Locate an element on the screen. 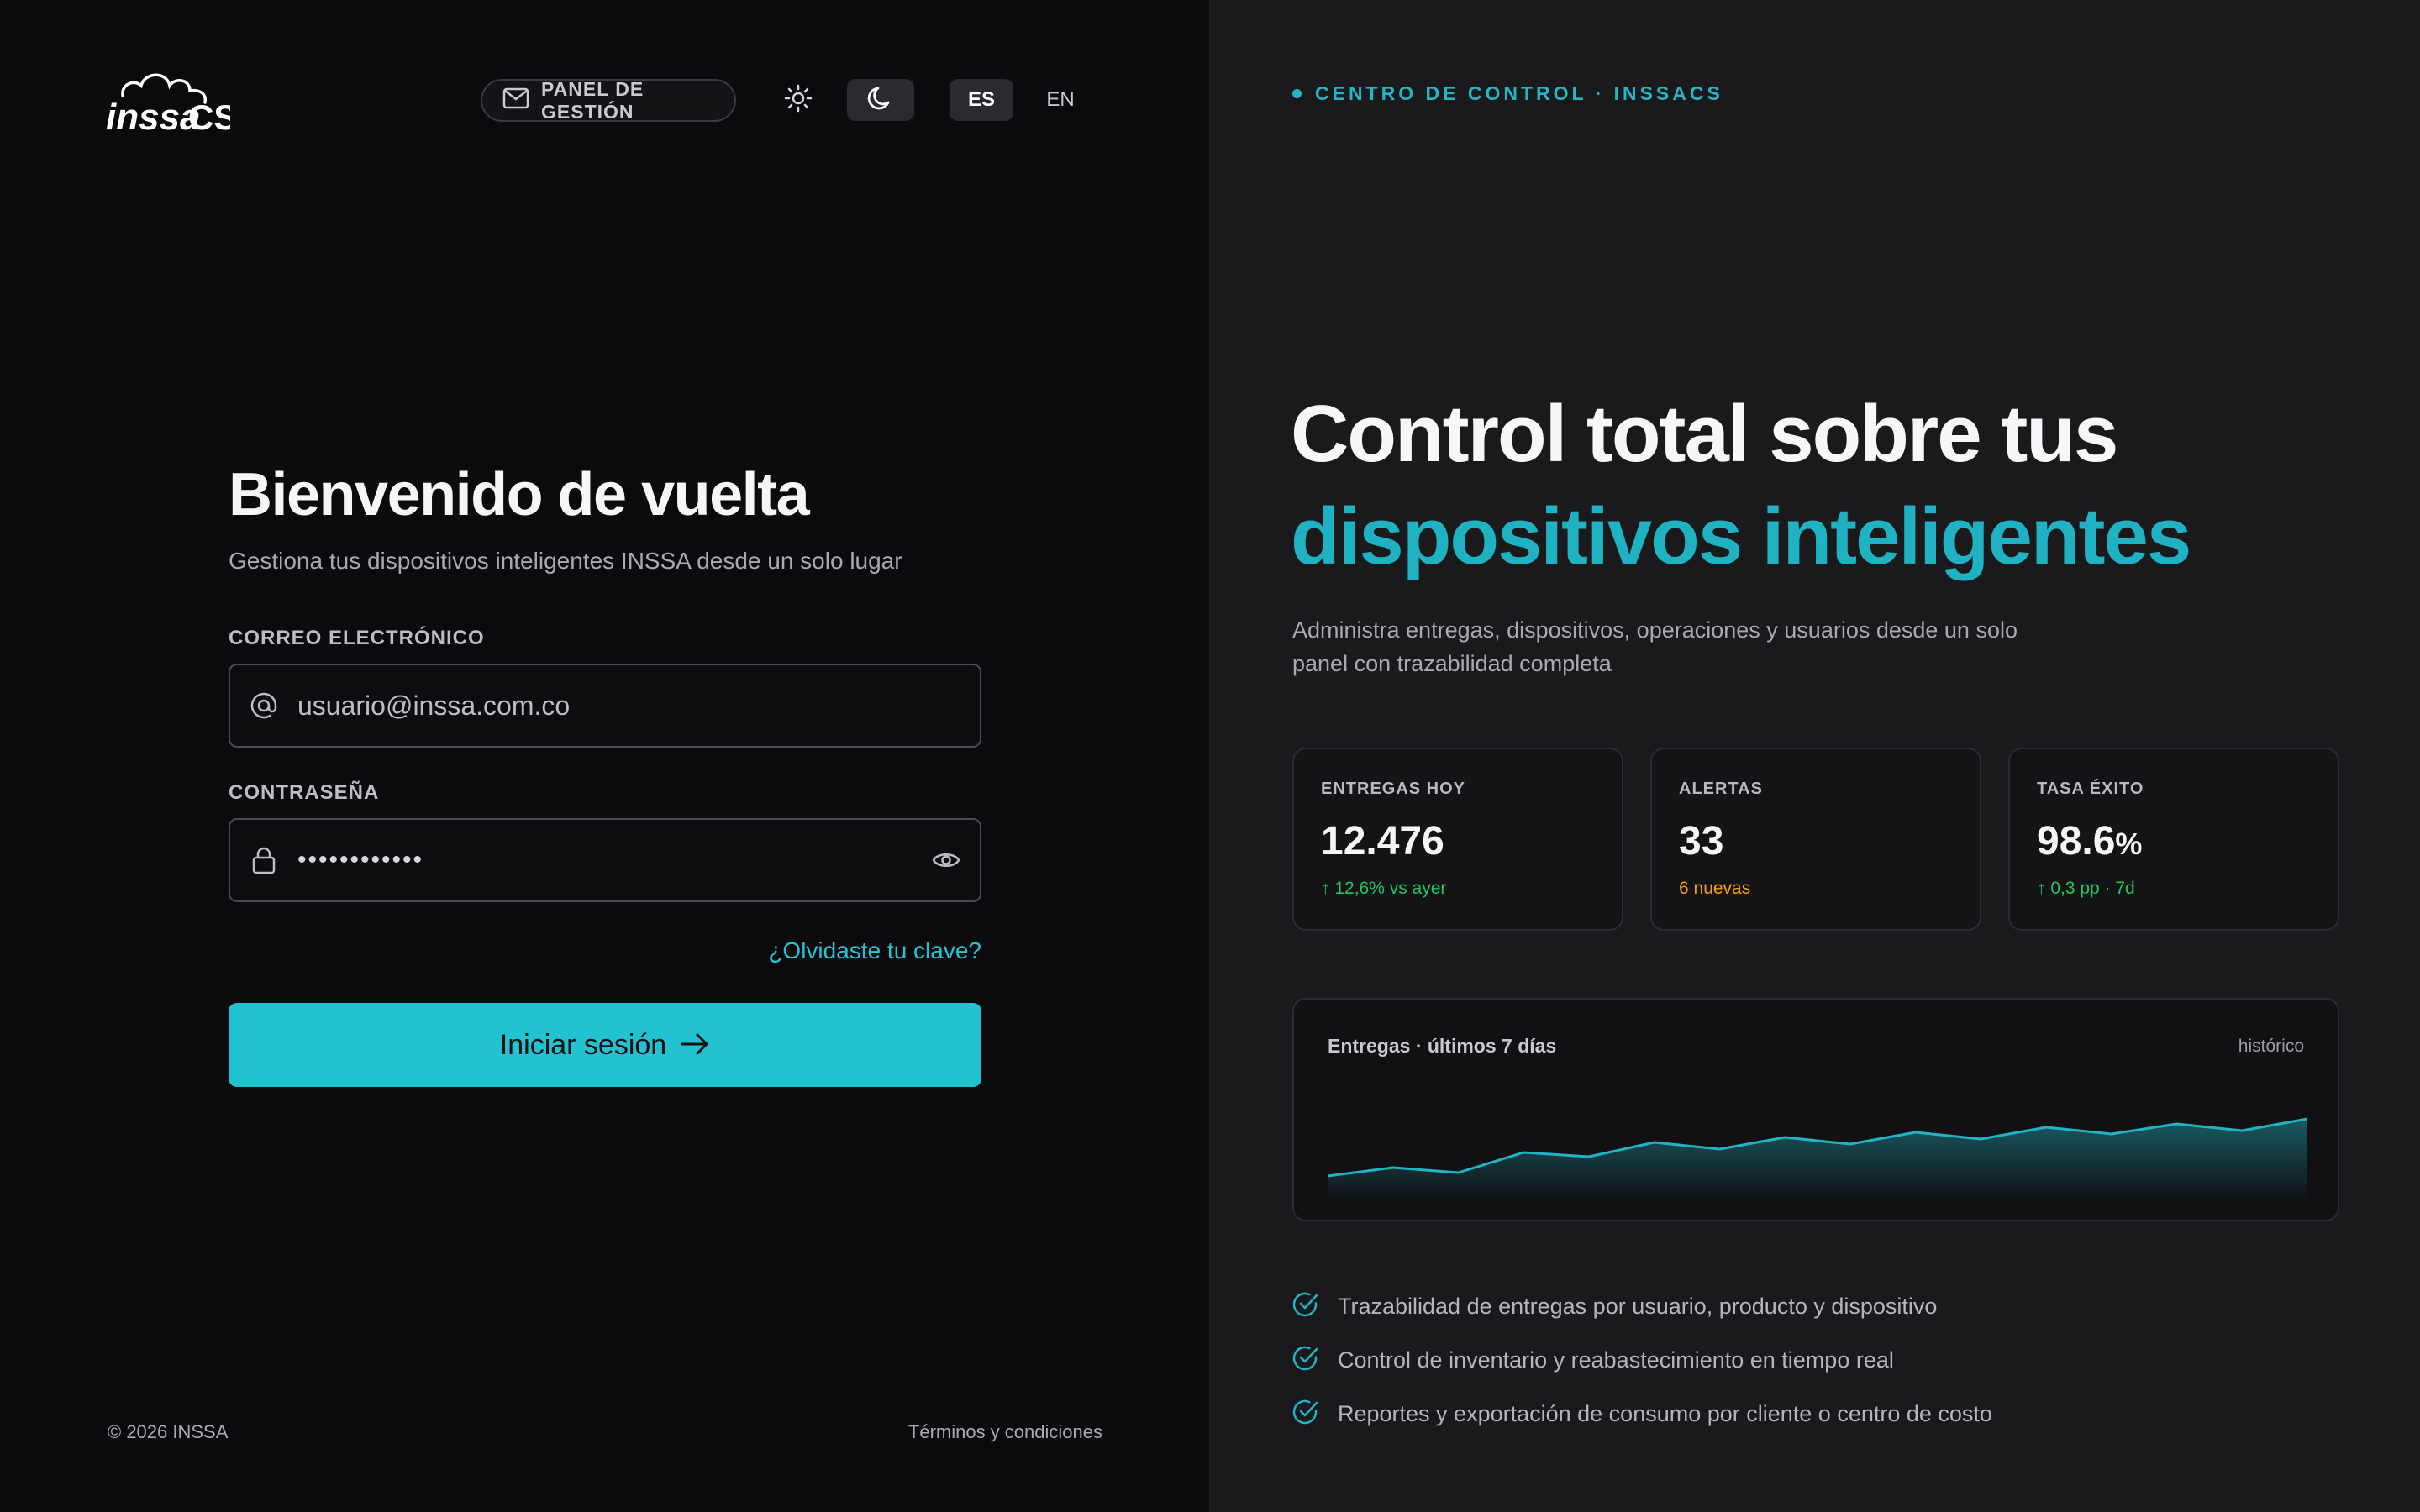  stat-card-entregas: ENTREGAS HOY 12.476 ↑ 12,6% vs ayer is located at coordinates (1457, 839).